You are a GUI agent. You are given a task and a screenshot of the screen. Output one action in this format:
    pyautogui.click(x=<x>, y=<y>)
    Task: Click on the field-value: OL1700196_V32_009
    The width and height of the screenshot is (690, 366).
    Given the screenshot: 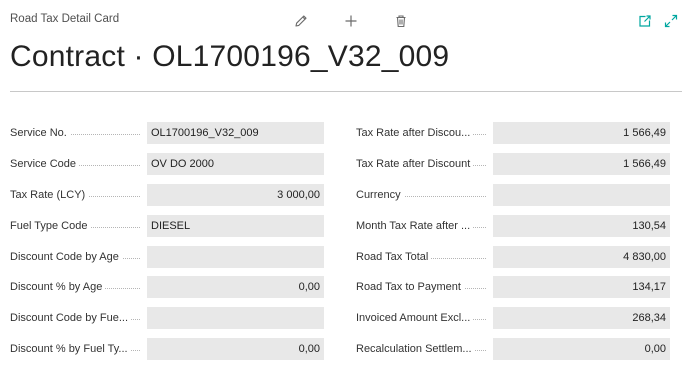 What is the action you would take?
    pyautogui.click(x=235, y=133)
    